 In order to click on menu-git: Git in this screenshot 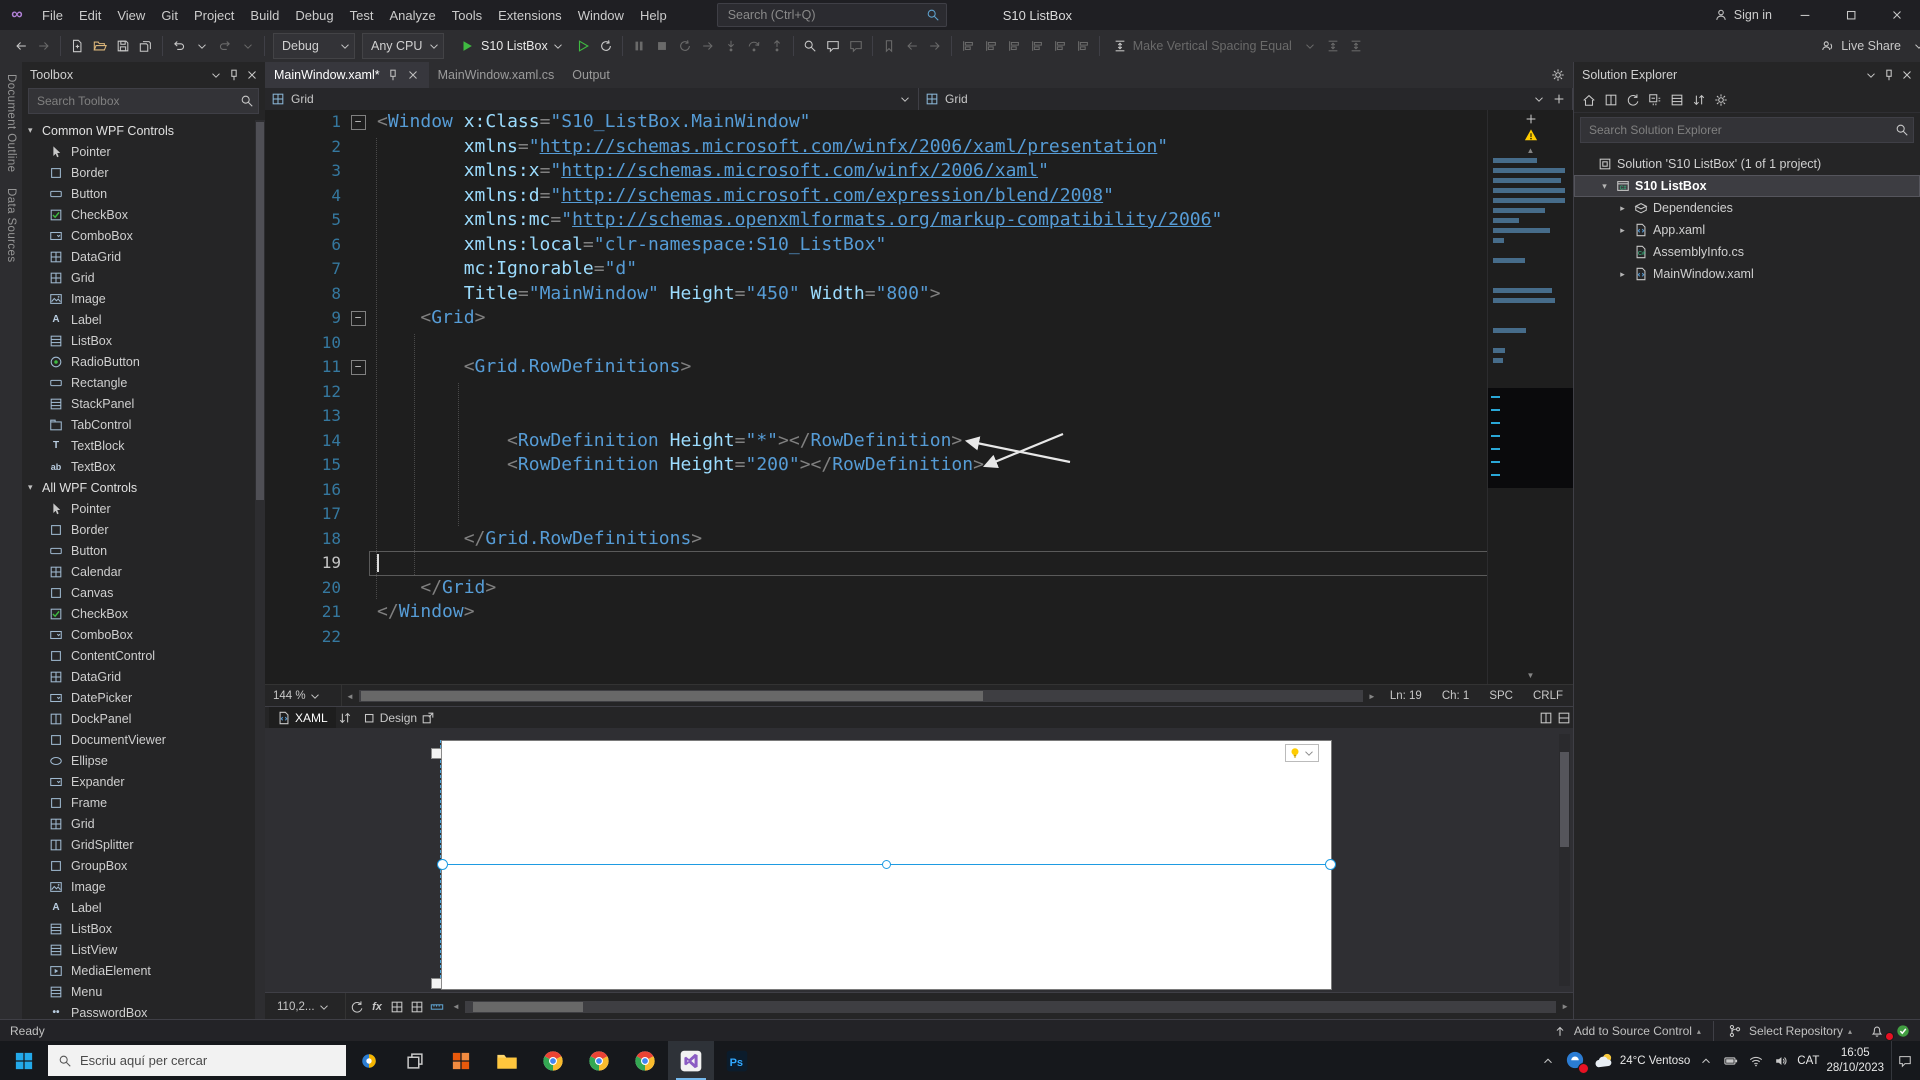, I will do `click(169, 15)`.